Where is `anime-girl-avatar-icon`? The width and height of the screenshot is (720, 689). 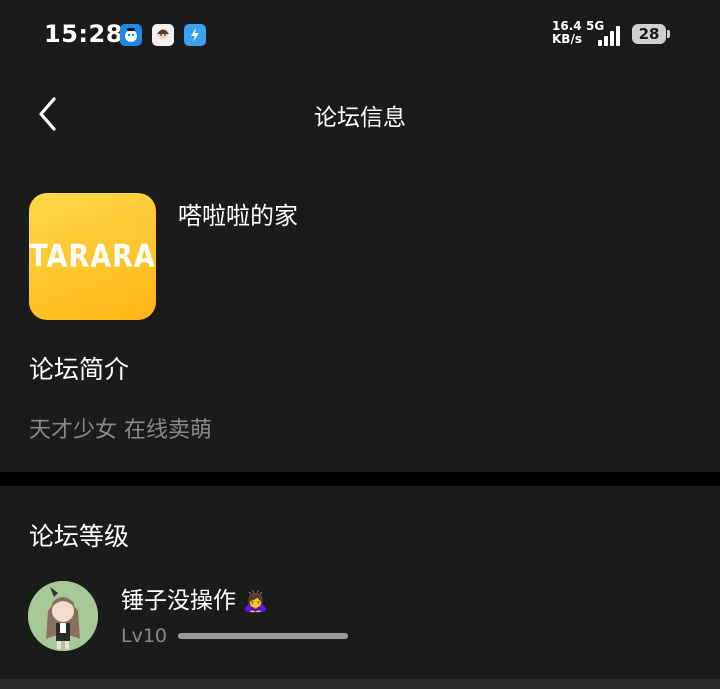
anime-girl-avatar-icon is located at coordinates (63, 616).